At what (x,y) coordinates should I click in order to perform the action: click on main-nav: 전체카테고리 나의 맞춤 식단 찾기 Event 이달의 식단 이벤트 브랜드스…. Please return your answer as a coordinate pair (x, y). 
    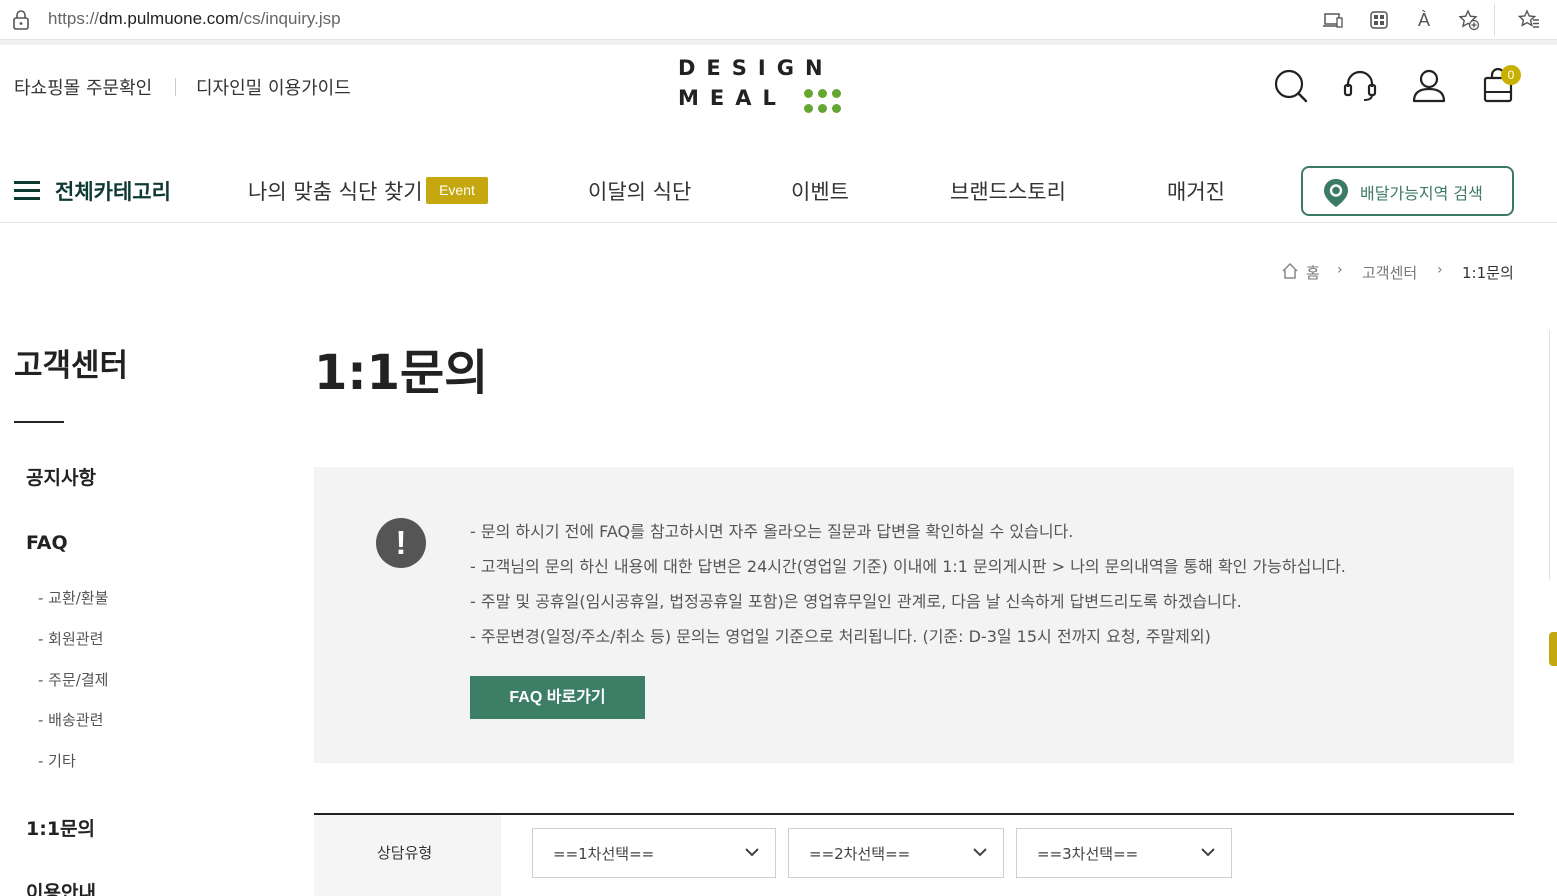
    Looking at the image, I should click on (778, 186).